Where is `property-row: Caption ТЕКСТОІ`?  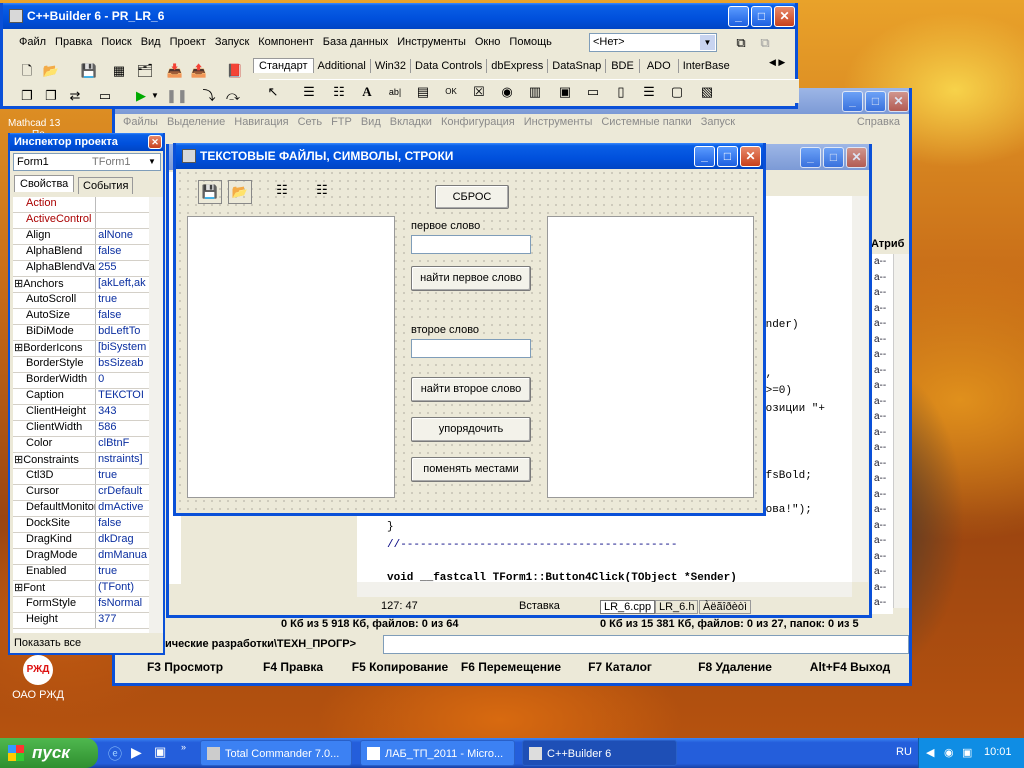 property-row: Caption ТЕКСТОІ is located at coordinates (81, 397).